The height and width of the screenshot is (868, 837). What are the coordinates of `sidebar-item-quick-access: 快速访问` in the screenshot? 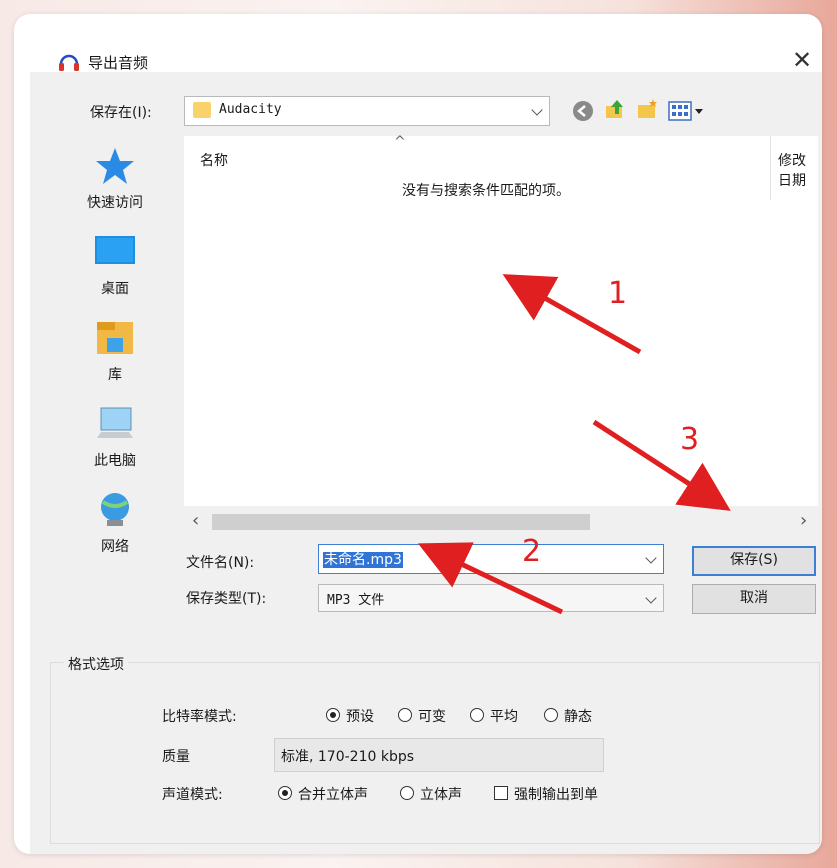 It's located at (115, 179).